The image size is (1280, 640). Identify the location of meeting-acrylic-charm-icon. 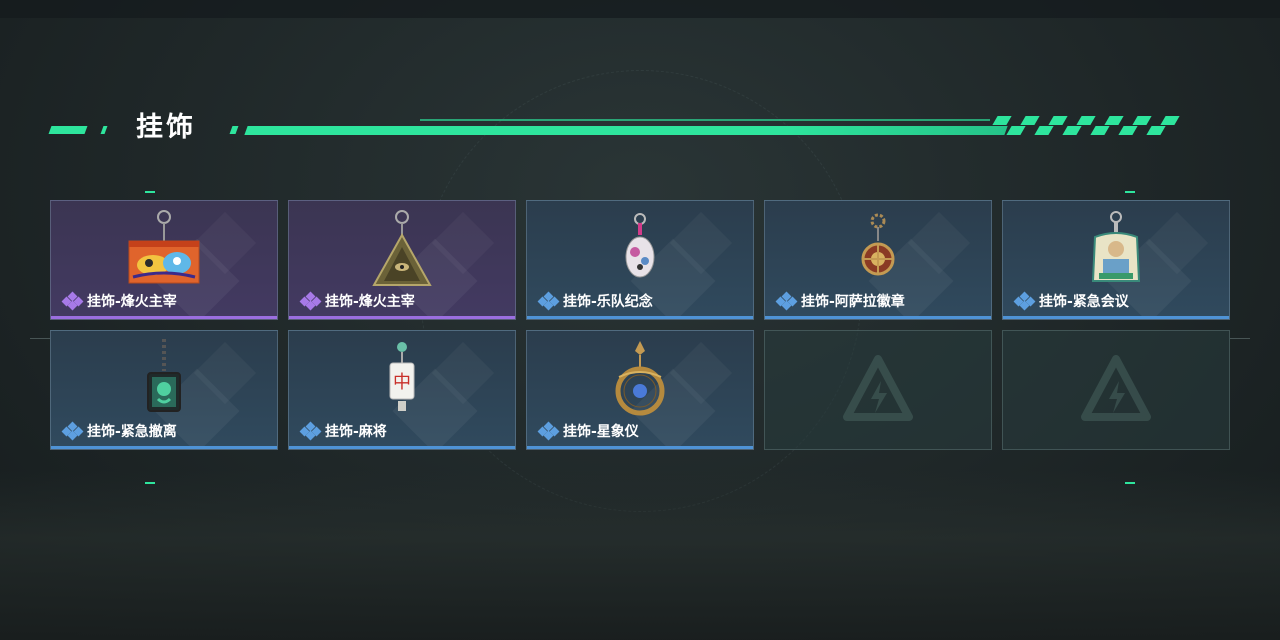
(1116, 246).